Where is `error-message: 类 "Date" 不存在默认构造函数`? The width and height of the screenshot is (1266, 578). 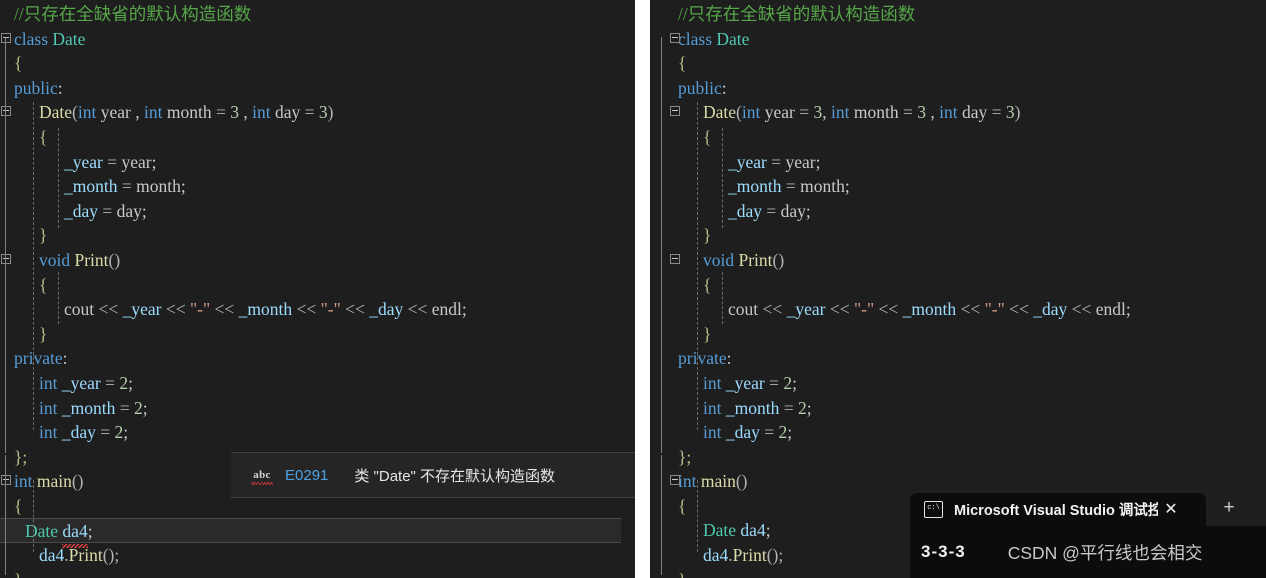
error-message: 类 "Date" 不存在默认构造函数 is located at coordinates (455, 476).